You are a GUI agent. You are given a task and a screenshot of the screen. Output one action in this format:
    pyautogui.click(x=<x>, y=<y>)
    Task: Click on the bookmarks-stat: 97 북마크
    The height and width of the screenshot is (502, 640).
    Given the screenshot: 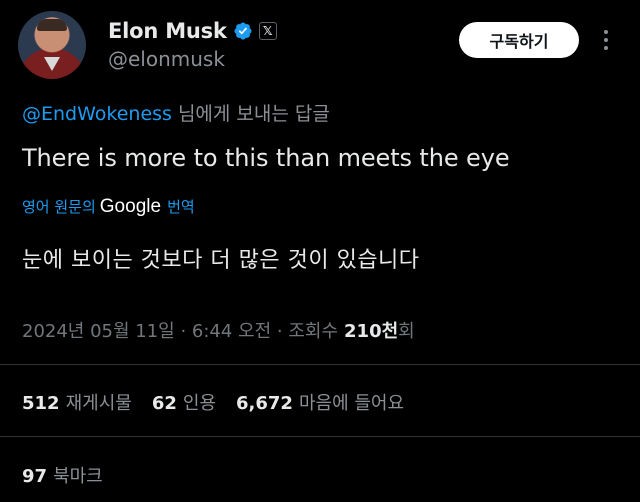 What is the action you would take?
    pyautogui.click(x=62, y=475)
    